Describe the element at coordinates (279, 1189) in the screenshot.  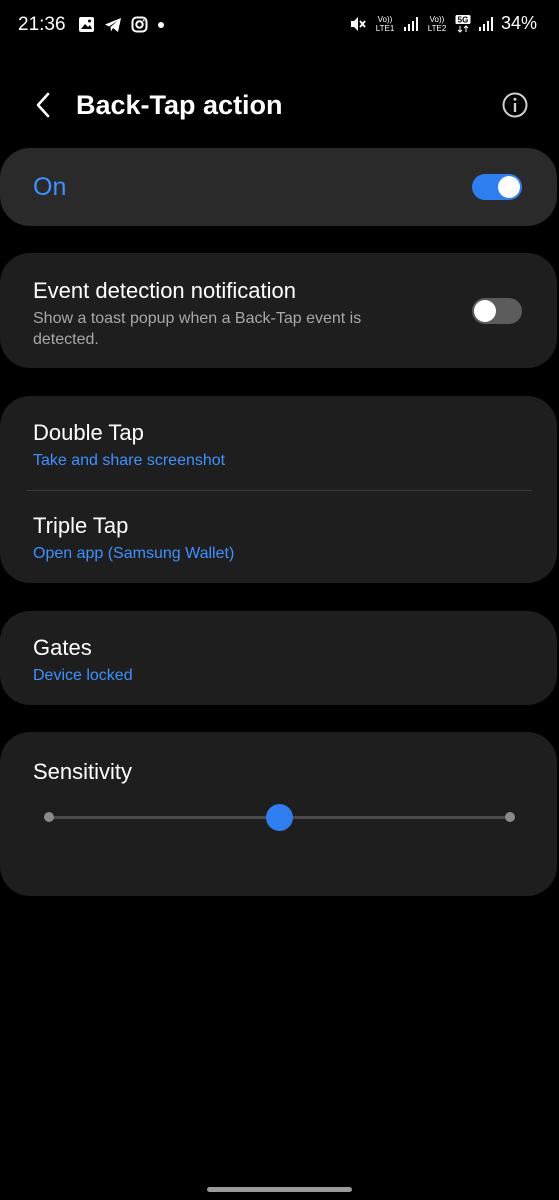
I see `home-indicator` at that location.